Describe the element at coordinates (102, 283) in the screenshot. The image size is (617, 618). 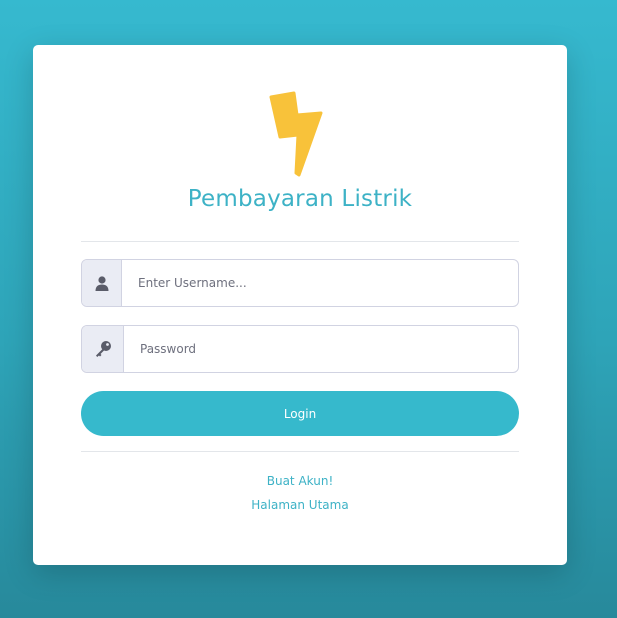
I see `user-icon` at that location.